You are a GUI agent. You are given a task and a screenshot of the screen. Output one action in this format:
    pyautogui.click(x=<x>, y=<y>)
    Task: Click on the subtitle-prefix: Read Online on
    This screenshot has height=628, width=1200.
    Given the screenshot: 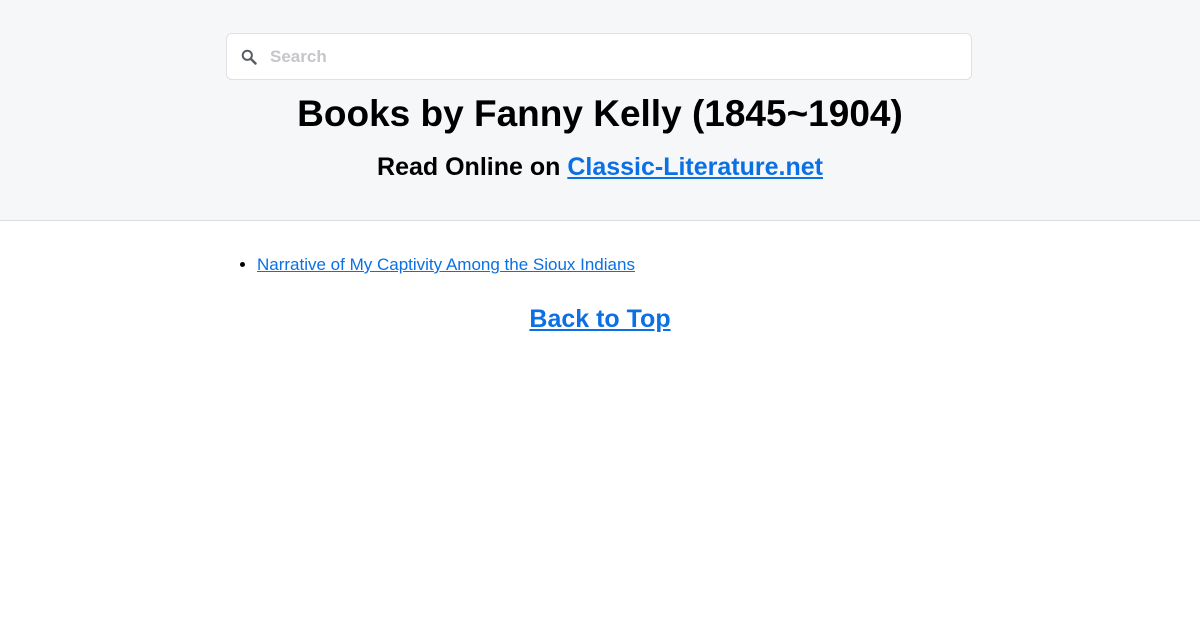 What is the action you would take?
    pyautogui.click(x=472, y=167)
    